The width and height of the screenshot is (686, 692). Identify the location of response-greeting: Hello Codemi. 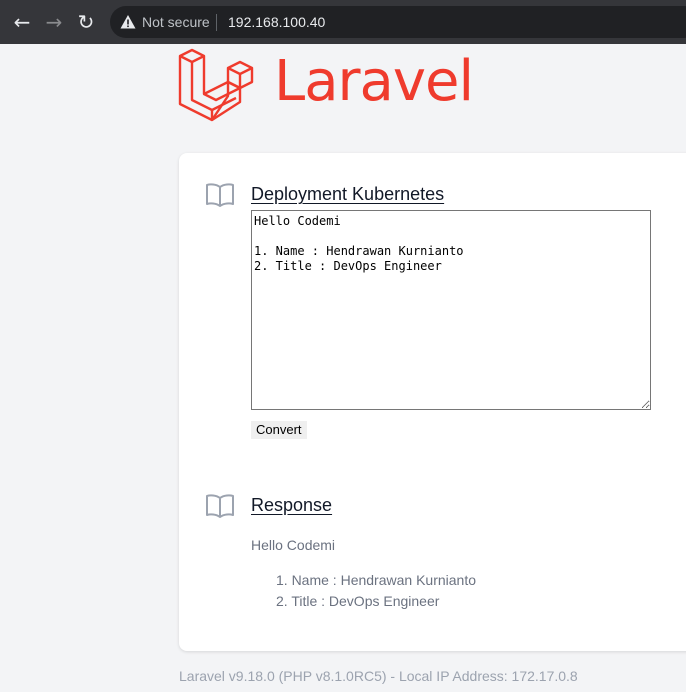
(293, 545).